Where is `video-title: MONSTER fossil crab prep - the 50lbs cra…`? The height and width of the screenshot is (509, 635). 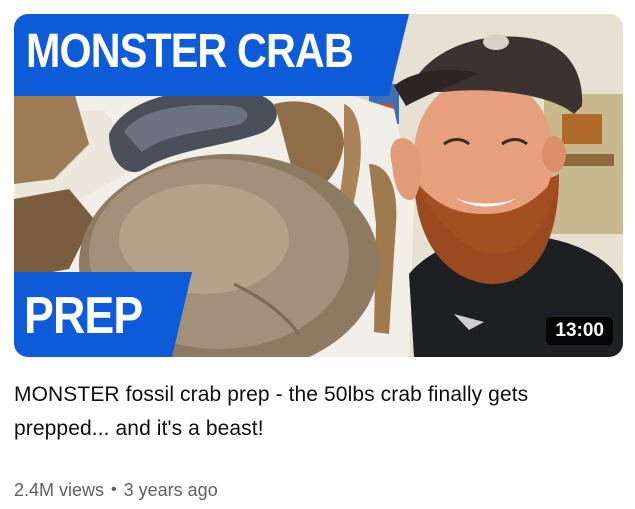
video-title: MONSTER fossil crab prep - the 50lbs cra… is located at coordinates (314, 412).